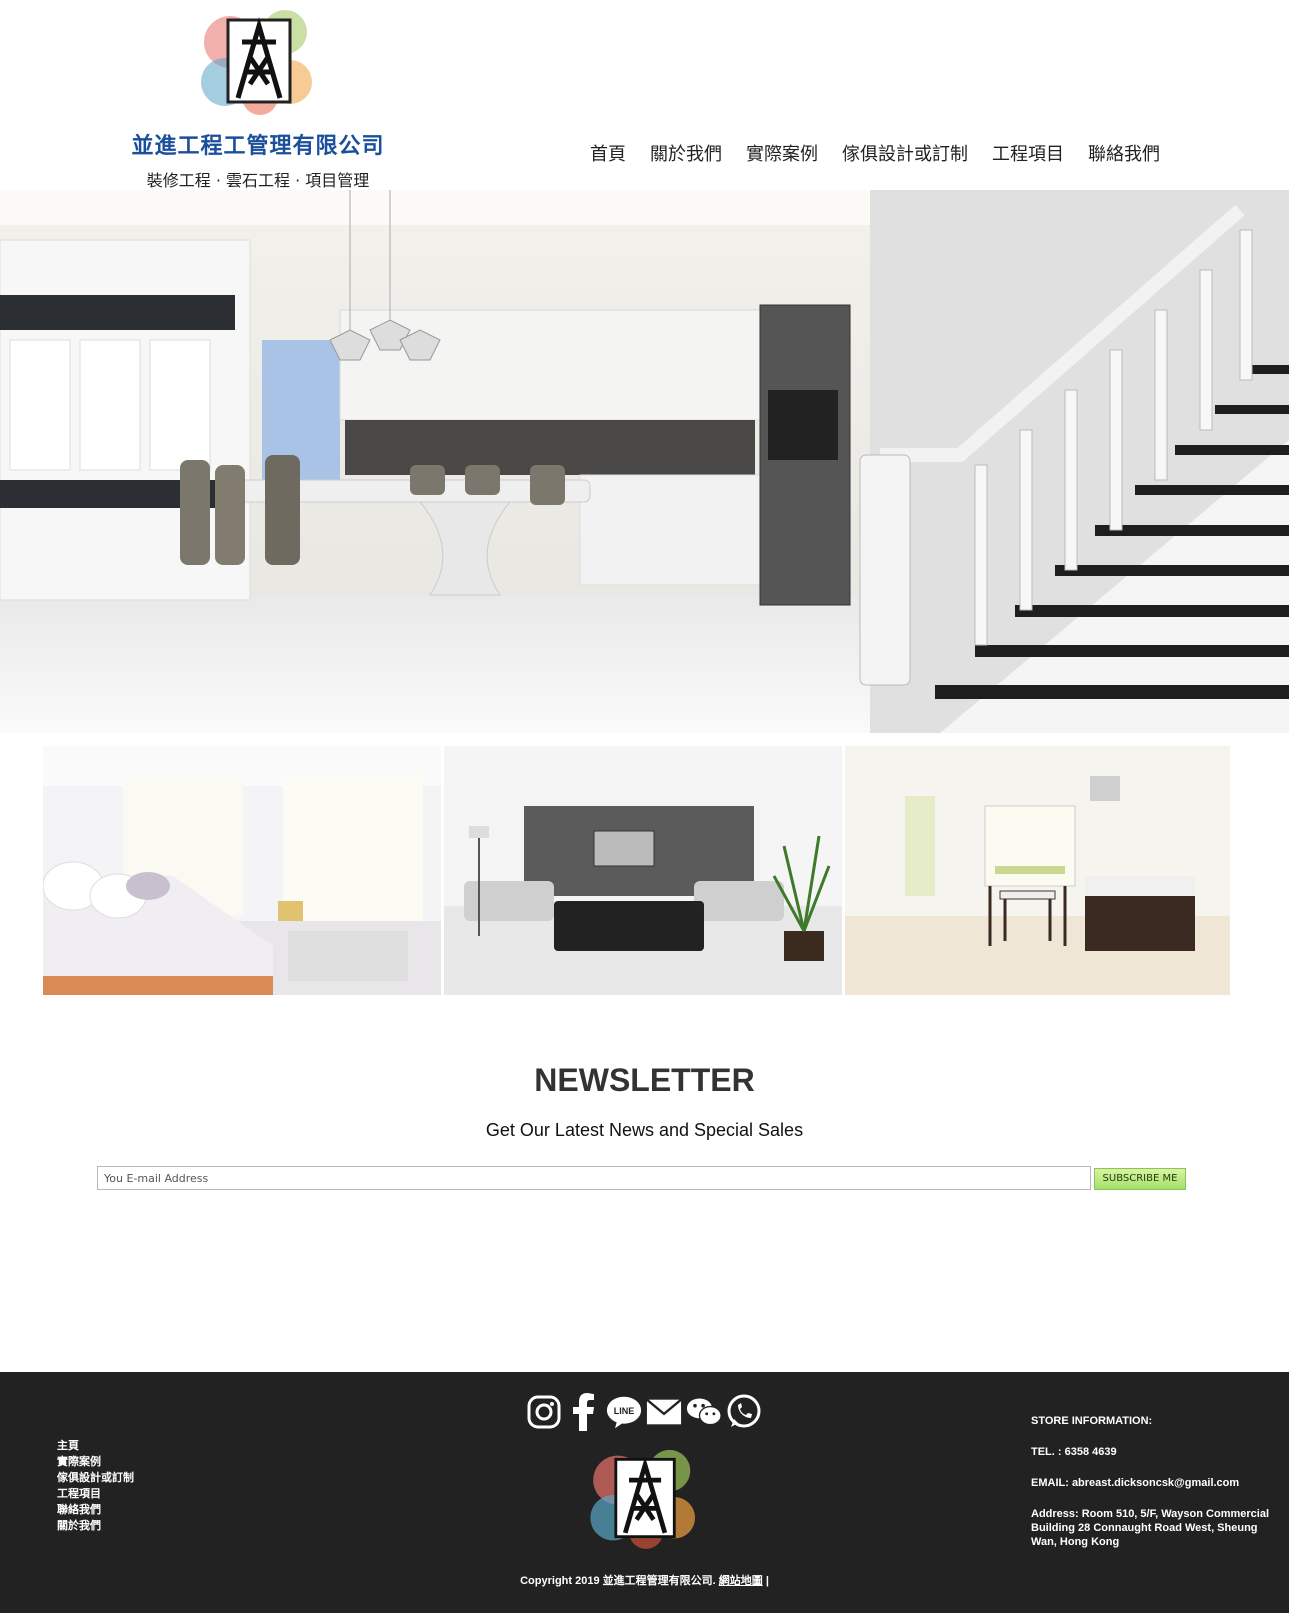 Image resolution: width=1289 pixels, height=1613 pixels. I want to click on line-icon: LINE, so click(624, 1412).